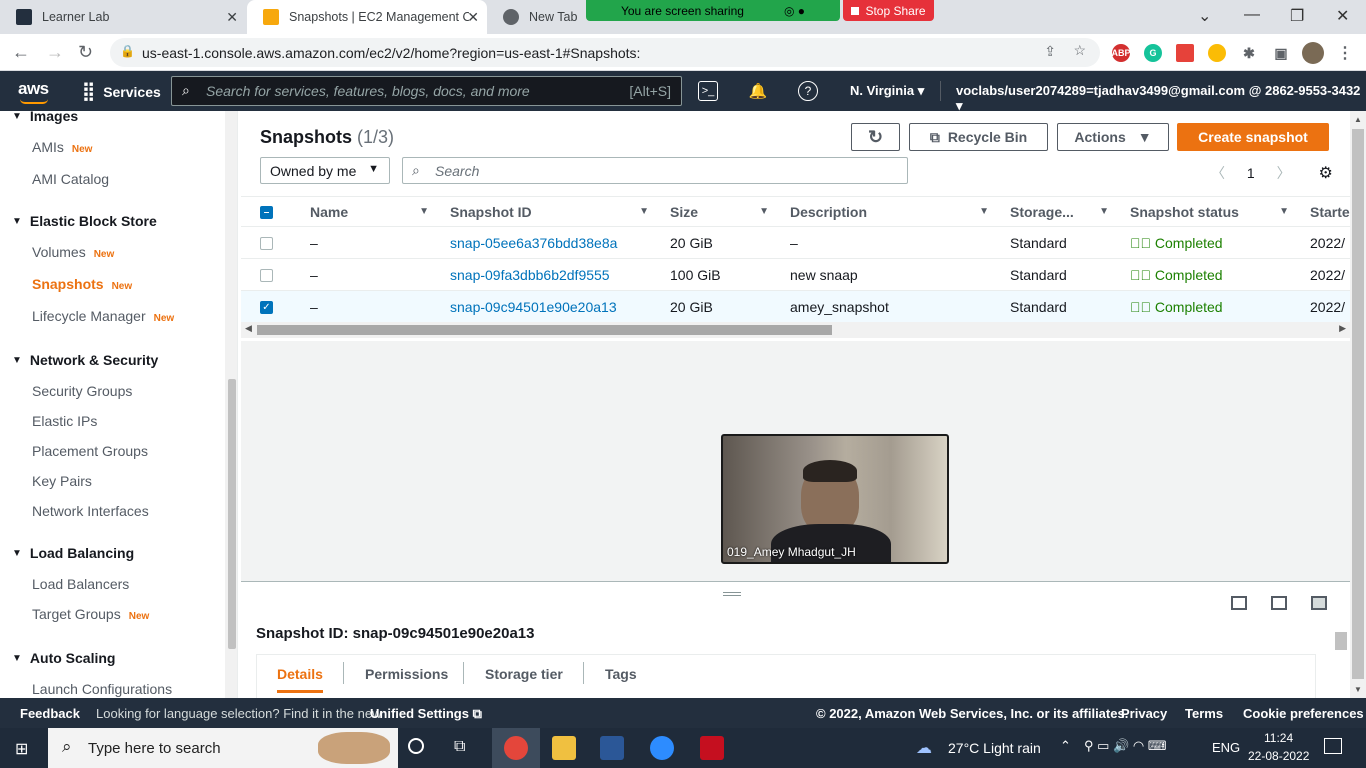 The image size is (1366, 768). Describe the element at coordinates (1185, 53) in the screenshot. I see `extension-icon` at that location.